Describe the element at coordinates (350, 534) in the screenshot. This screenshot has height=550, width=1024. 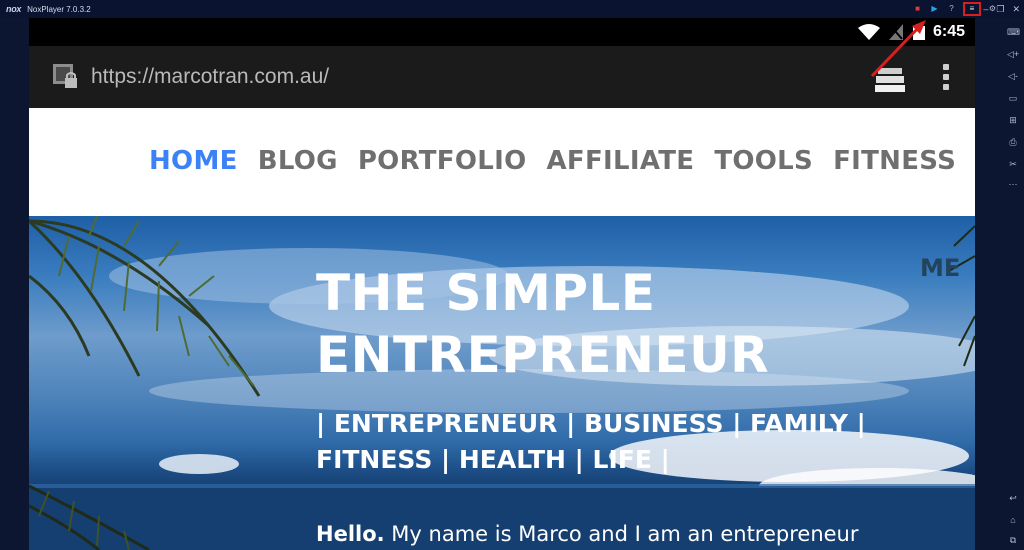
I see `hero-intro-bold: Hello.` at that location.